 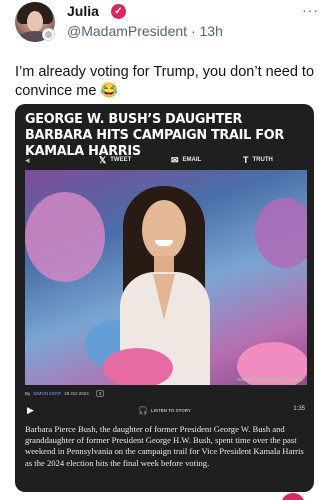 I want to click on byline-prefix: By, so click(x=28, y=393).